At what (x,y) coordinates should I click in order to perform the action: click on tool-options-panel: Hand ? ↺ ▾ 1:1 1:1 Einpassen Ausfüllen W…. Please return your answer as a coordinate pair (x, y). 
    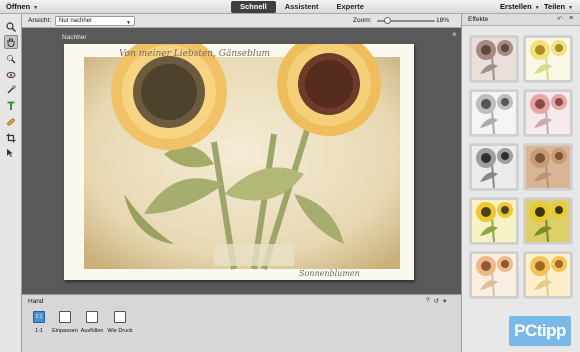
    Looking at the image, I should click on (241, 323).